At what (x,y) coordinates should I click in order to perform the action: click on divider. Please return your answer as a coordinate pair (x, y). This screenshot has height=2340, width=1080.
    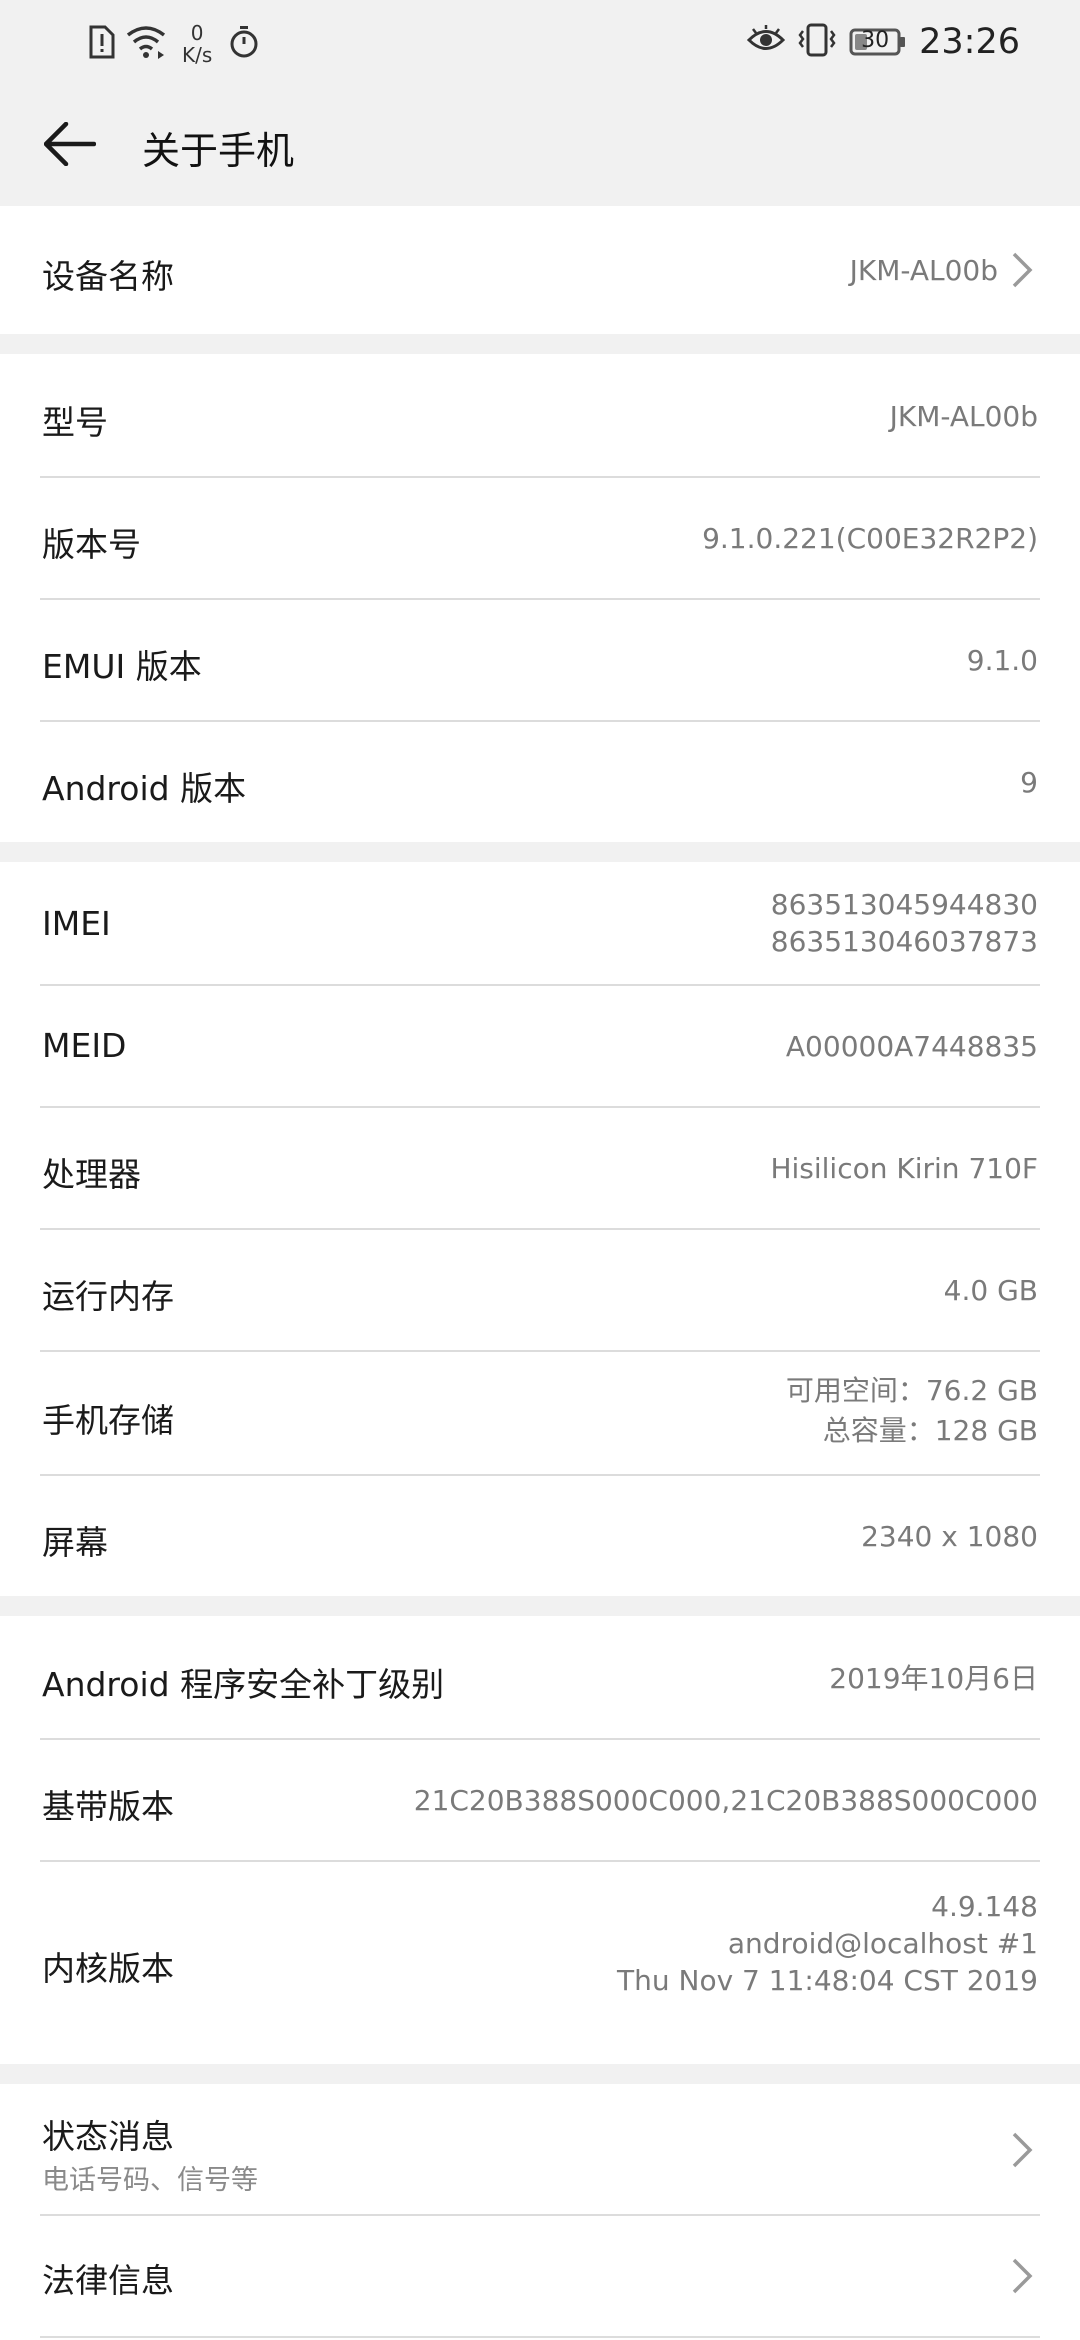
    Looking at the image, I should click on (540, 2337).